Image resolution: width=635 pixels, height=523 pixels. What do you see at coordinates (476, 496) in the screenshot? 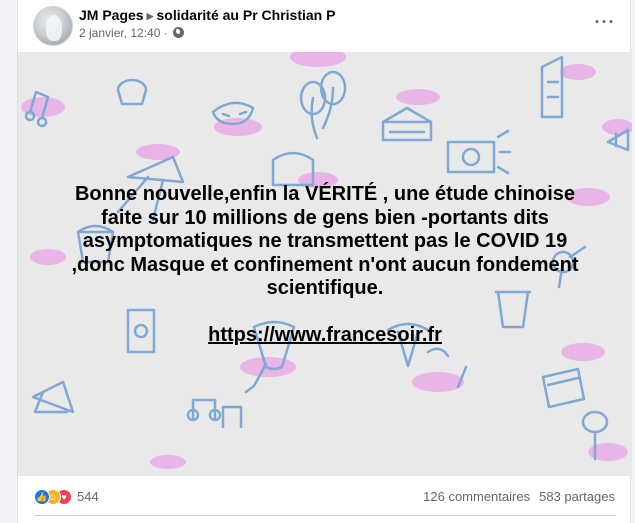
I see `comments-count-link: 126 commentaires` at bounding box center [476, 496].